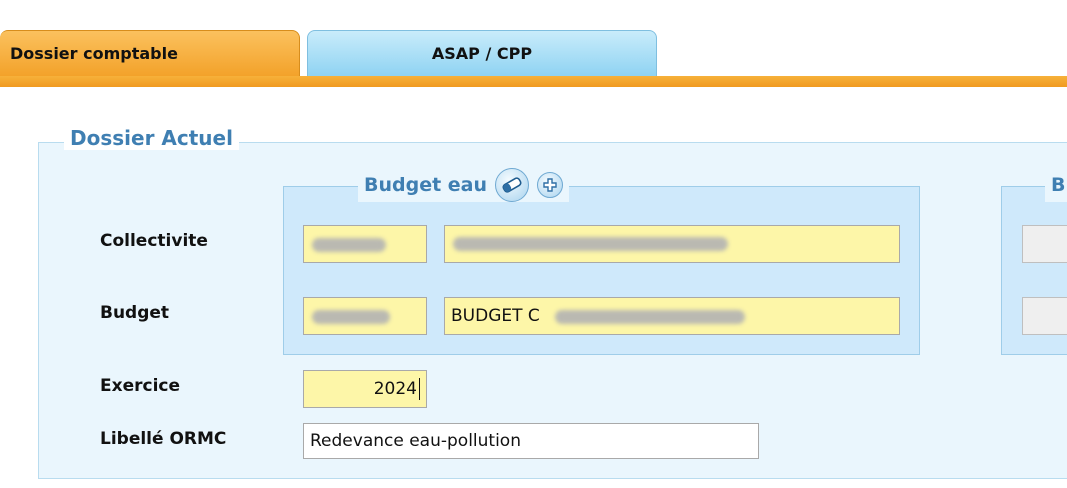 This screenshot has height=488, width=1067. What do you see at coordinates (1044, 244) in the screenshot?
I see `collectivite-second-field` at bounding box center [1044, 244].